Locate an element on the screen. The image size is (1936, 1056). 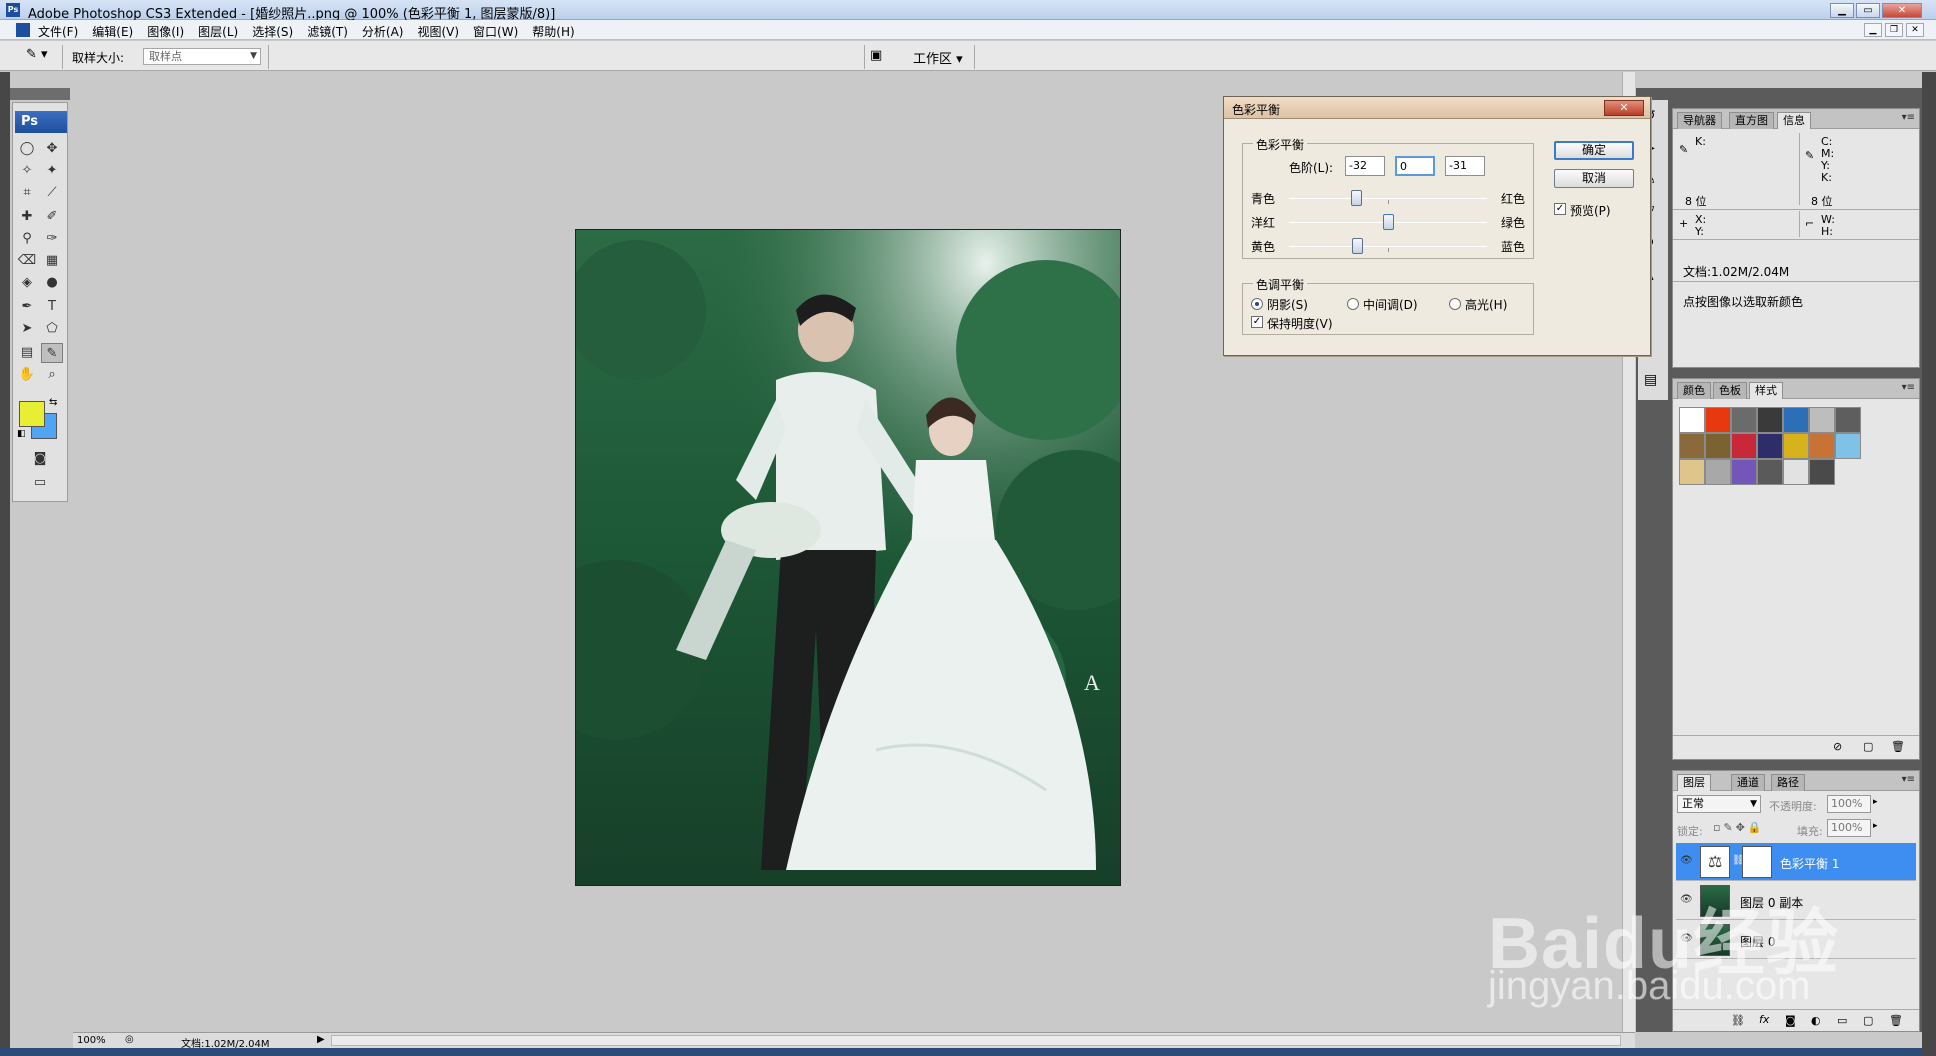
layer-style-icon: fx is located at coordinates (1764, 1019).